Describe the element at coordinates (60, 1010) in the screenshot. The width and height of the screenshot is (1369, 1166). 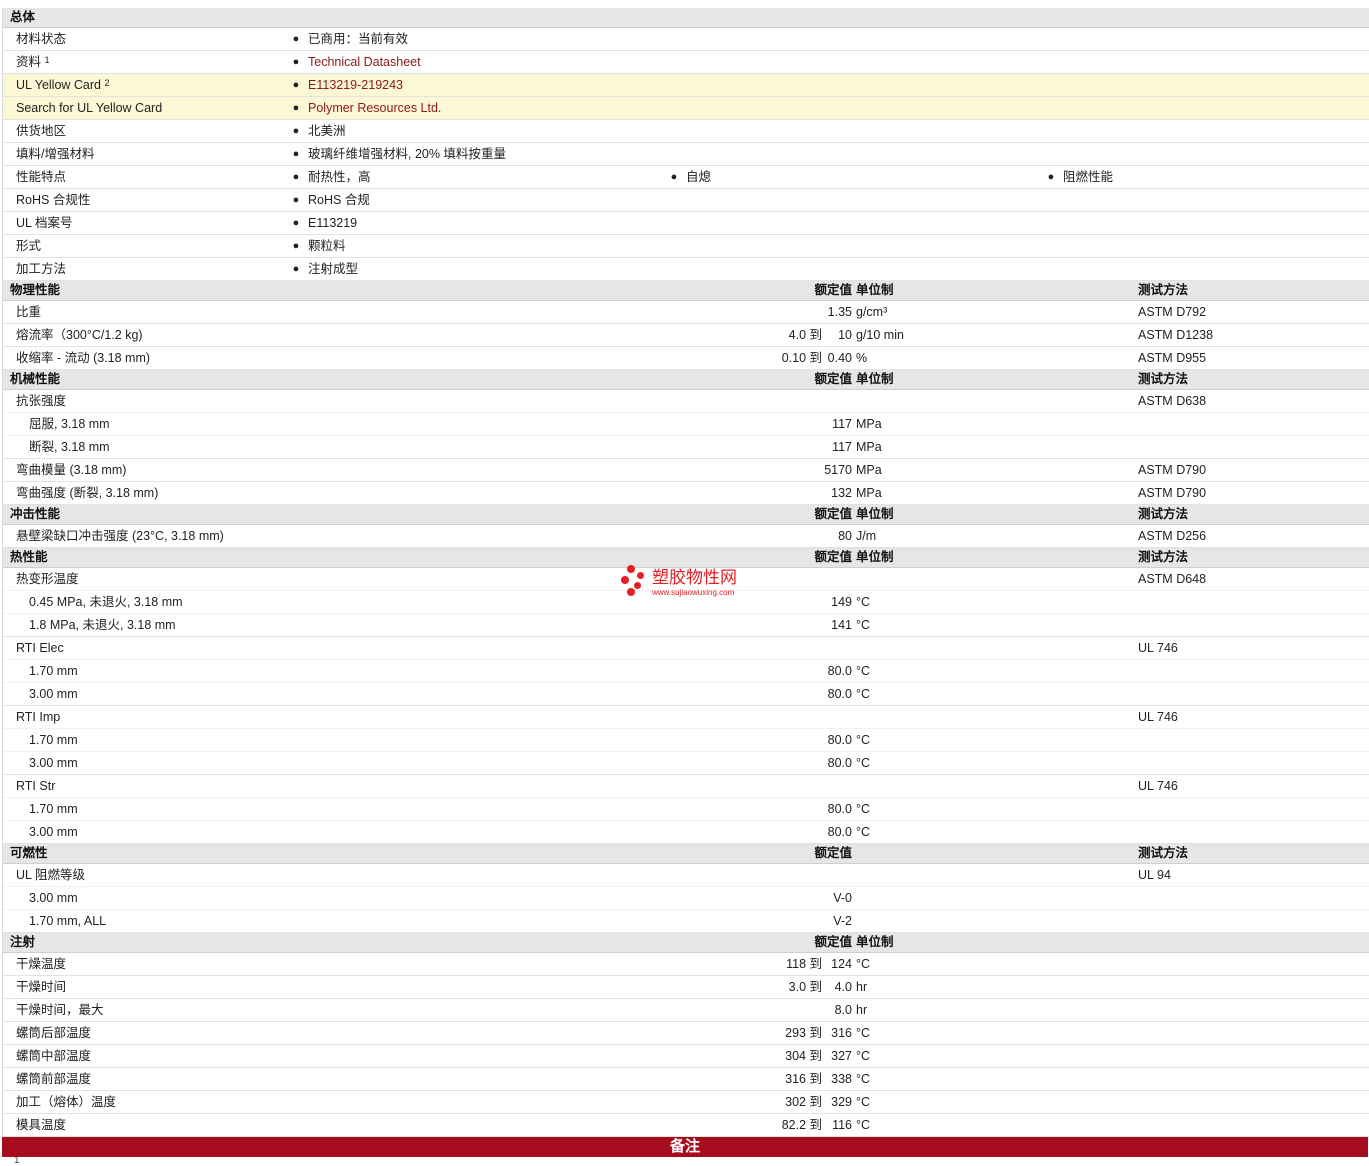
I see `row-label: 干燥时间，最大` at that location.